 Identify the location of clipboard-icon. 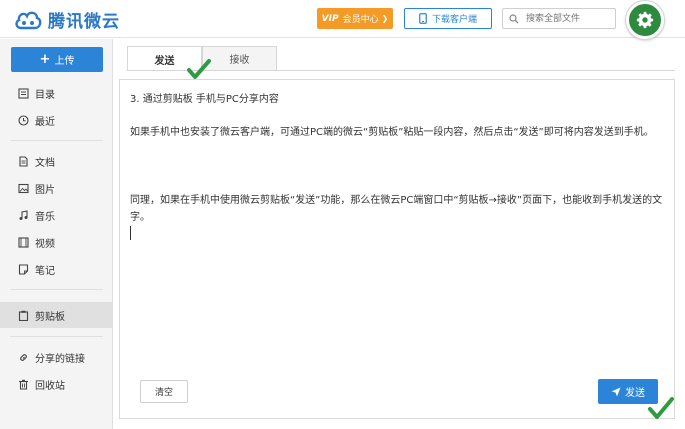
(23, 315).